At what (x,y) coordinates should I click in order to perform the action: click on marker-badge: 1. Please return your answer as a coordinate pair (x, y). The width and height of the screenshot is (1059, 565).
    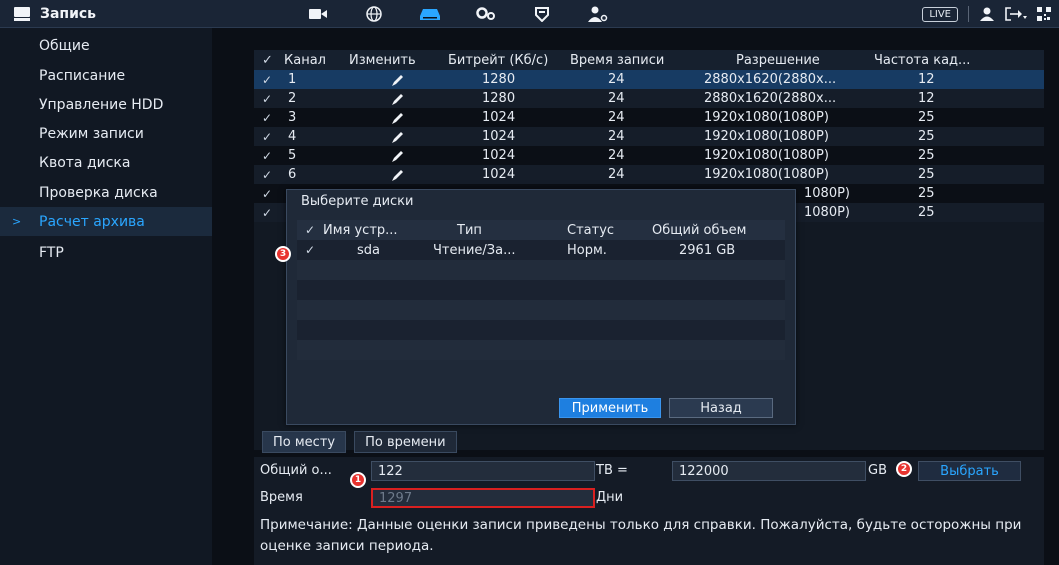
    Looking at the image, I should click on (358, 480).